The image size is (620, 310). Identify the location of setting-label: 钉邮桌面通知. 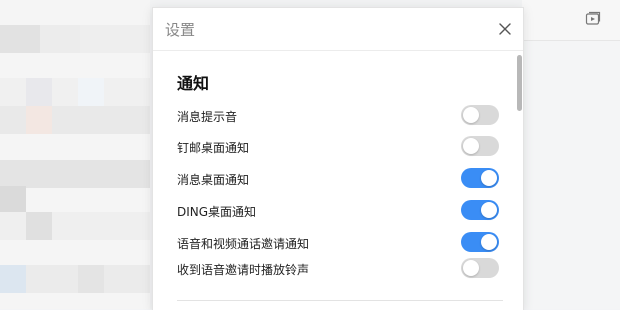
(213, 148).